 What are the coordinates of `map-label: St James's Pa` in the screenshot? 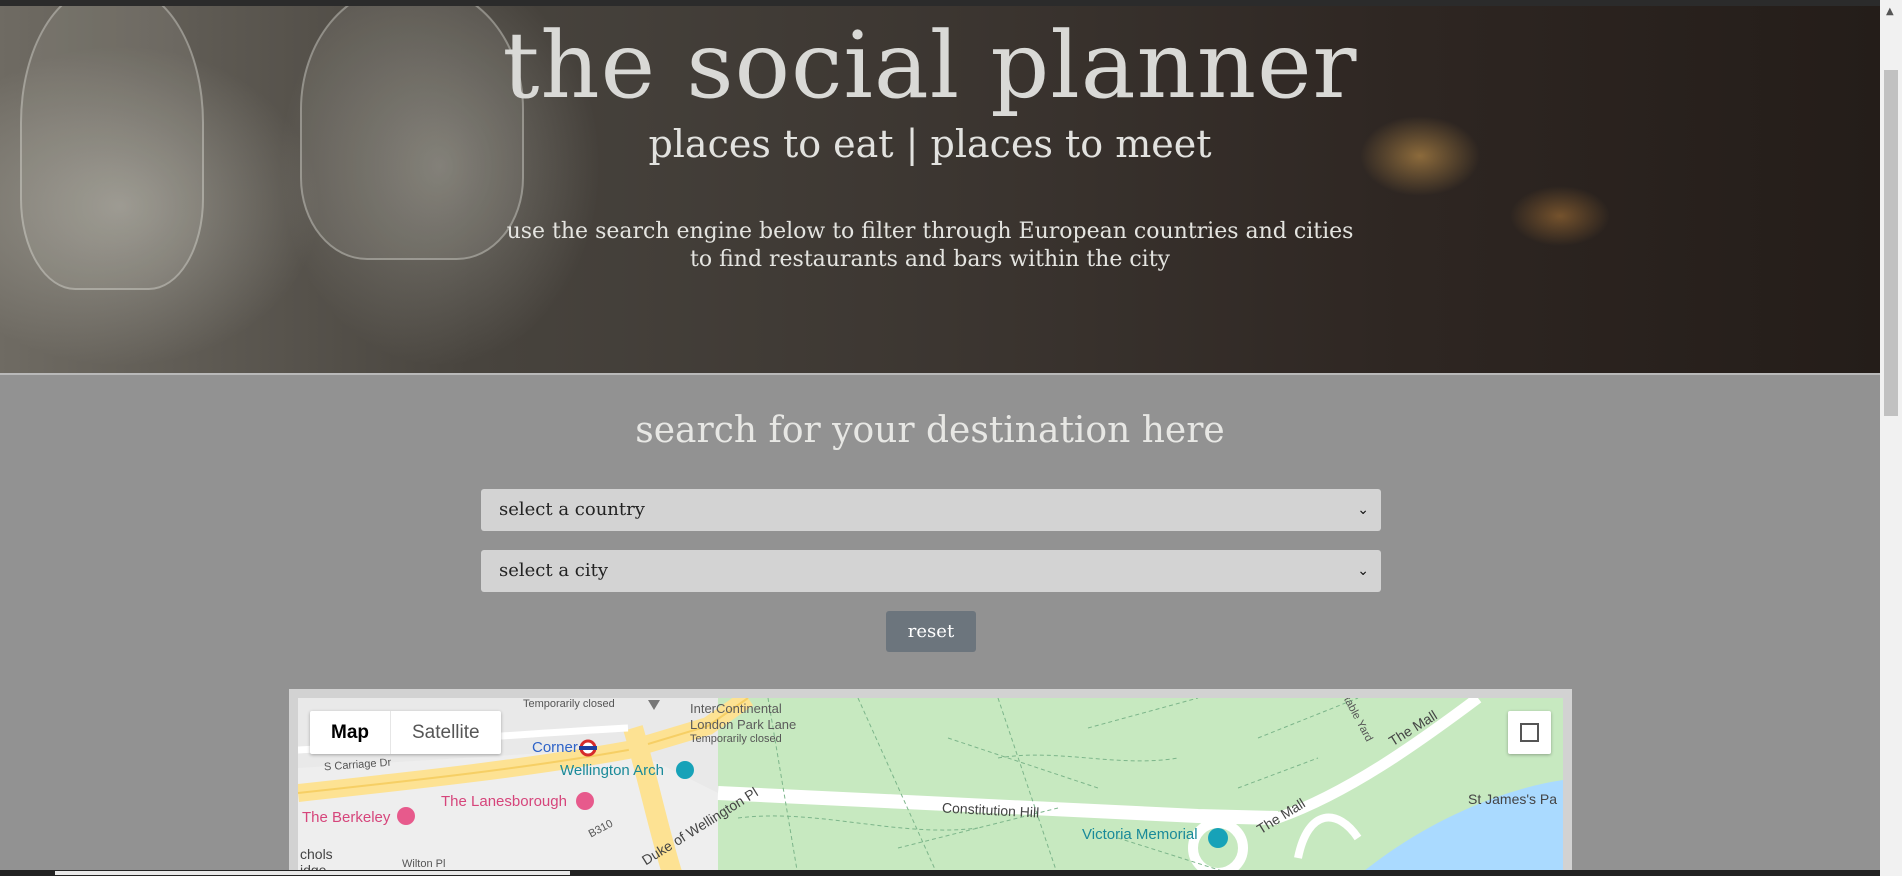 It's located at (1513, 799).